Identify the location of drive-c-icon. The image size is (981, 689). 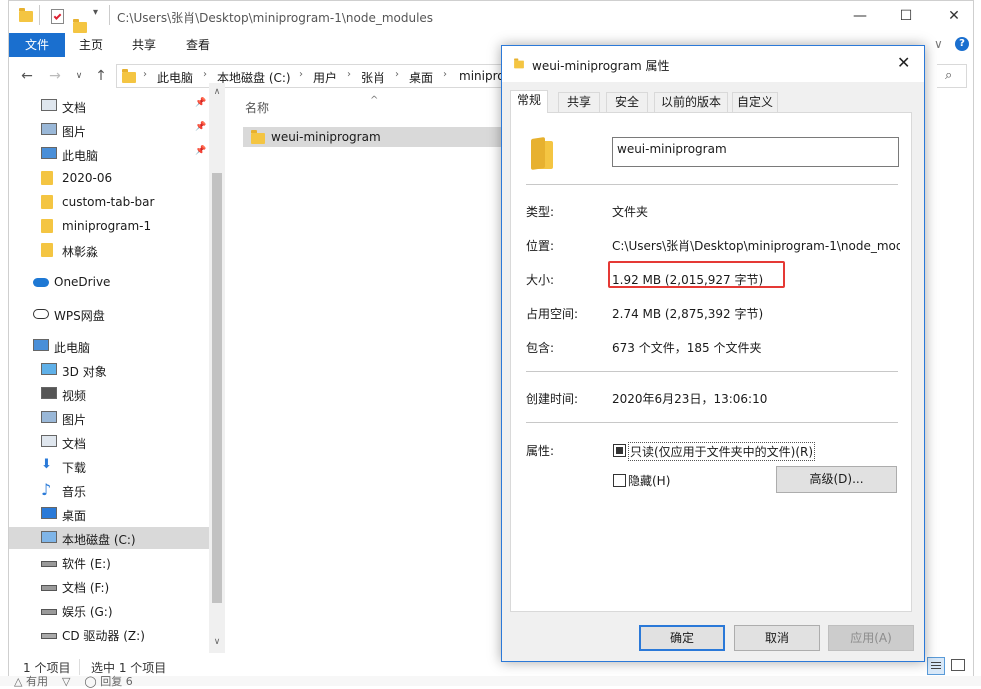
(49, 537).